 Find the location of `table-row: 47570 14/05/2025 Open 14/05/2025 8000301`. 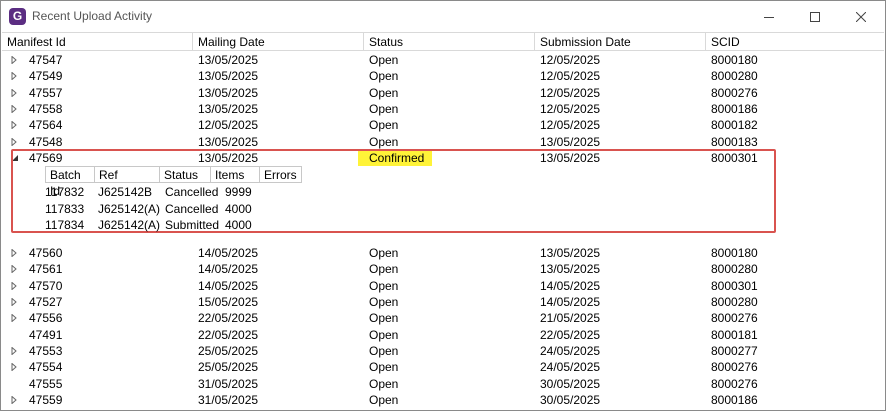

table-row: 47570 14/05/2025 Open 14/05/2025 8000301 is located at coordinates (443, 286).